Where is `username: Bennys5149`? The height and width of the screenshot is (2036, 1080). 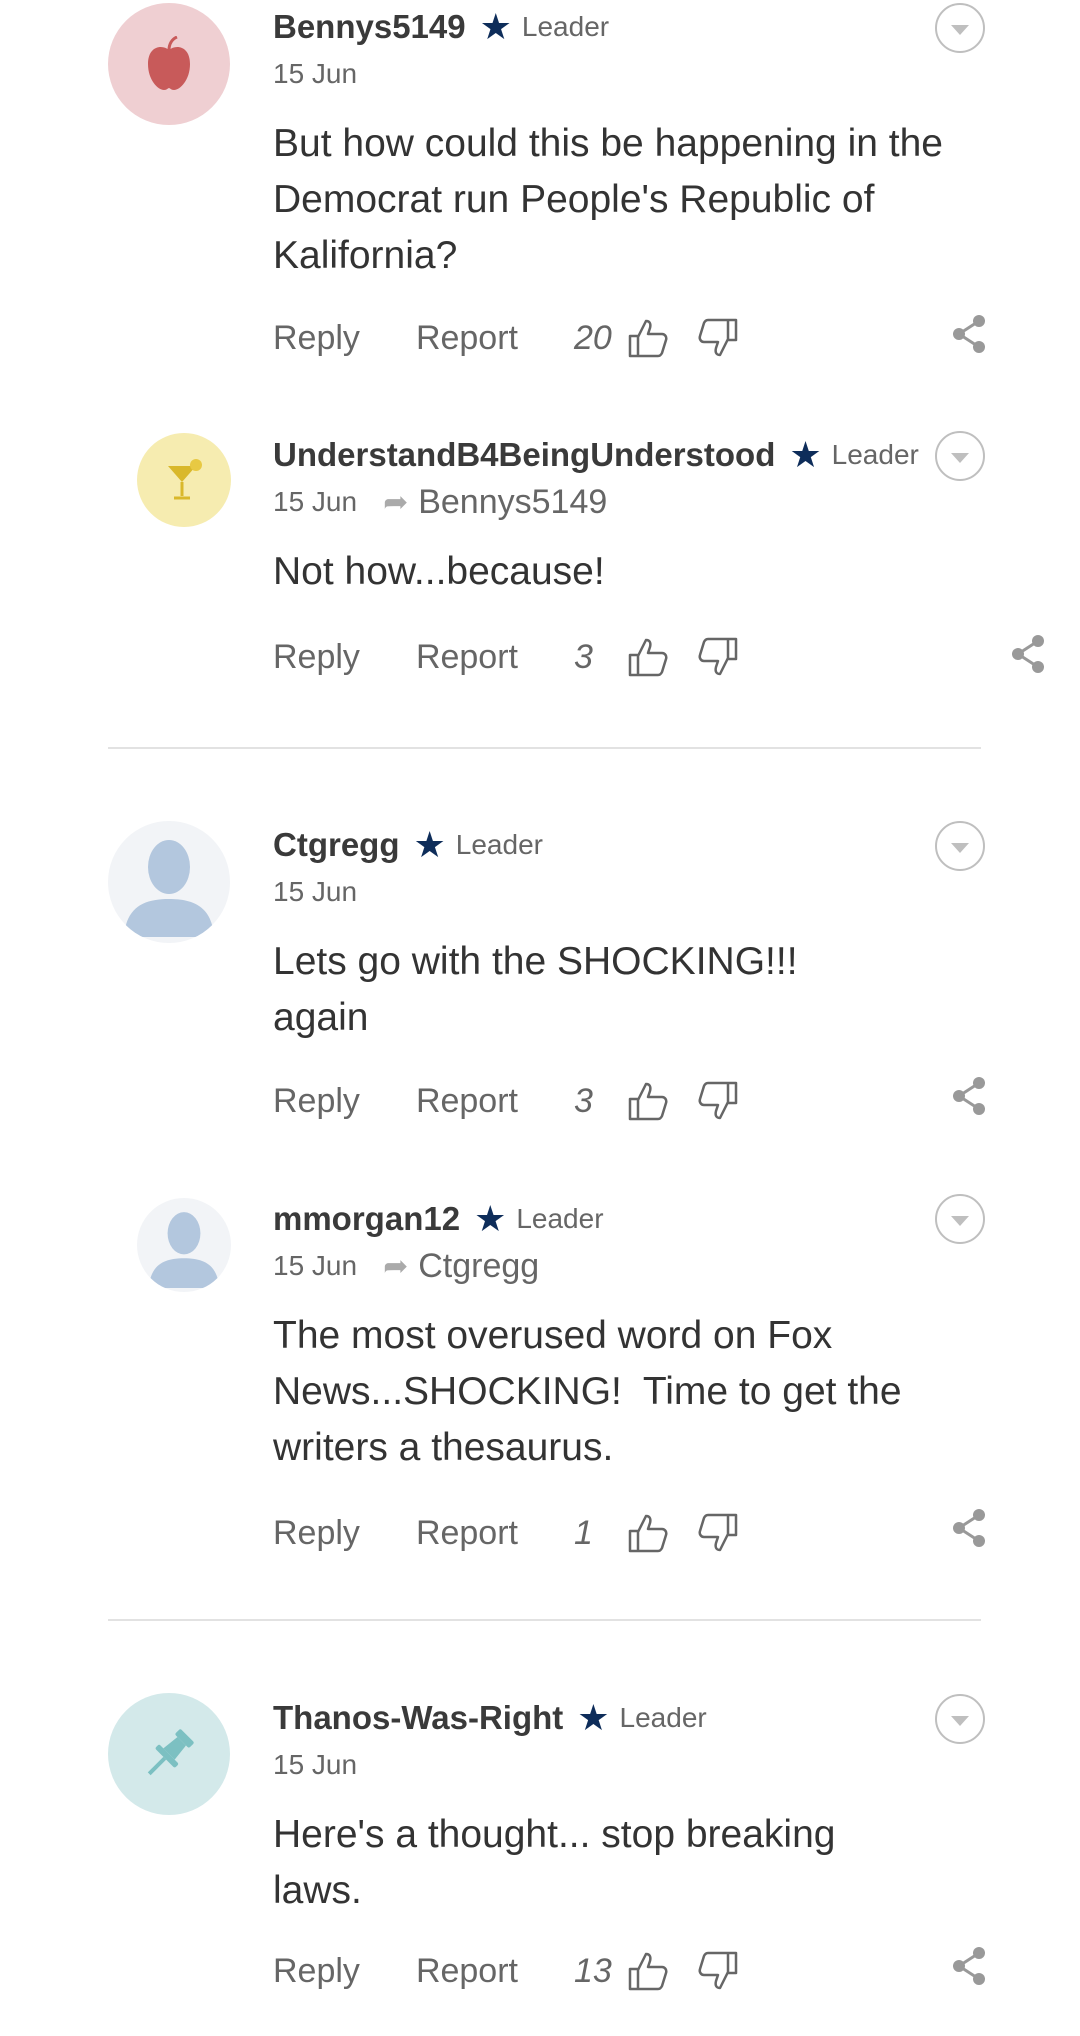
username: Bennys5149 is located at coordinates (369, 27).